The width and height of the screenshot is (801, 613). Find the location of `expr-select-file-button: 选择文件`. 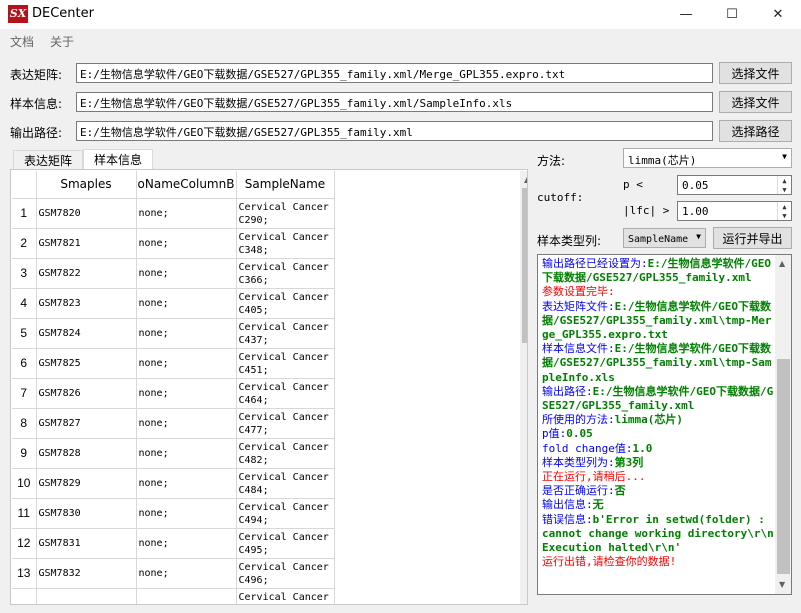

expr-select-file-button: 选择文件 is located at coordinates (755, 73).